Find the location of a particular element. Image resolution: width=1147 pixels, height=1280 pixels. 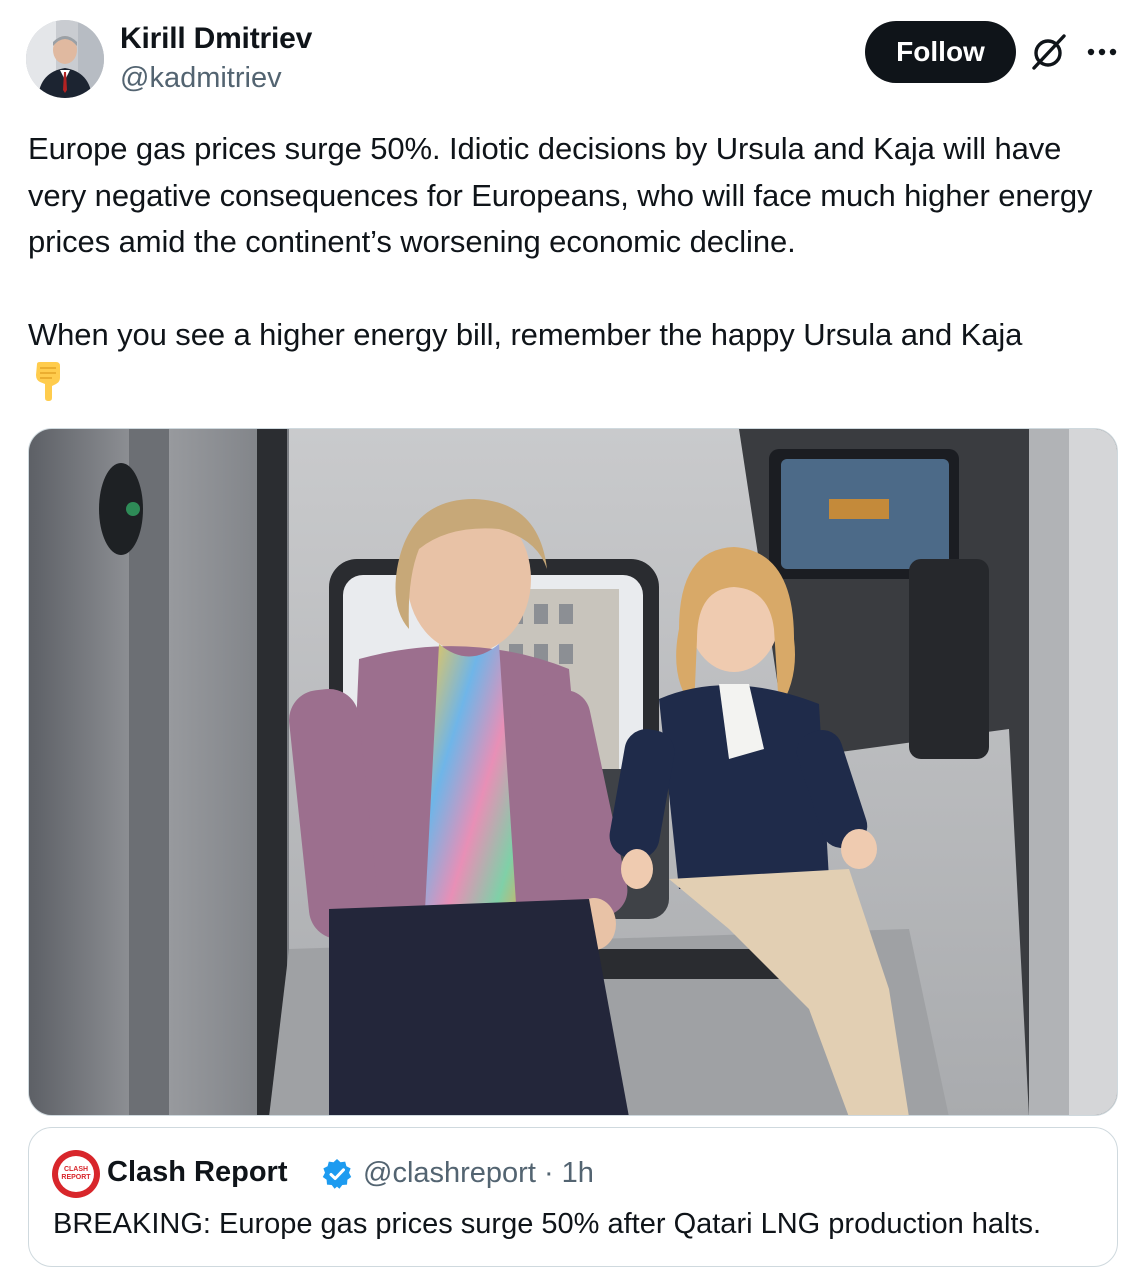

quote-author-name: Clash Report is located at coordinates (197, 1172).